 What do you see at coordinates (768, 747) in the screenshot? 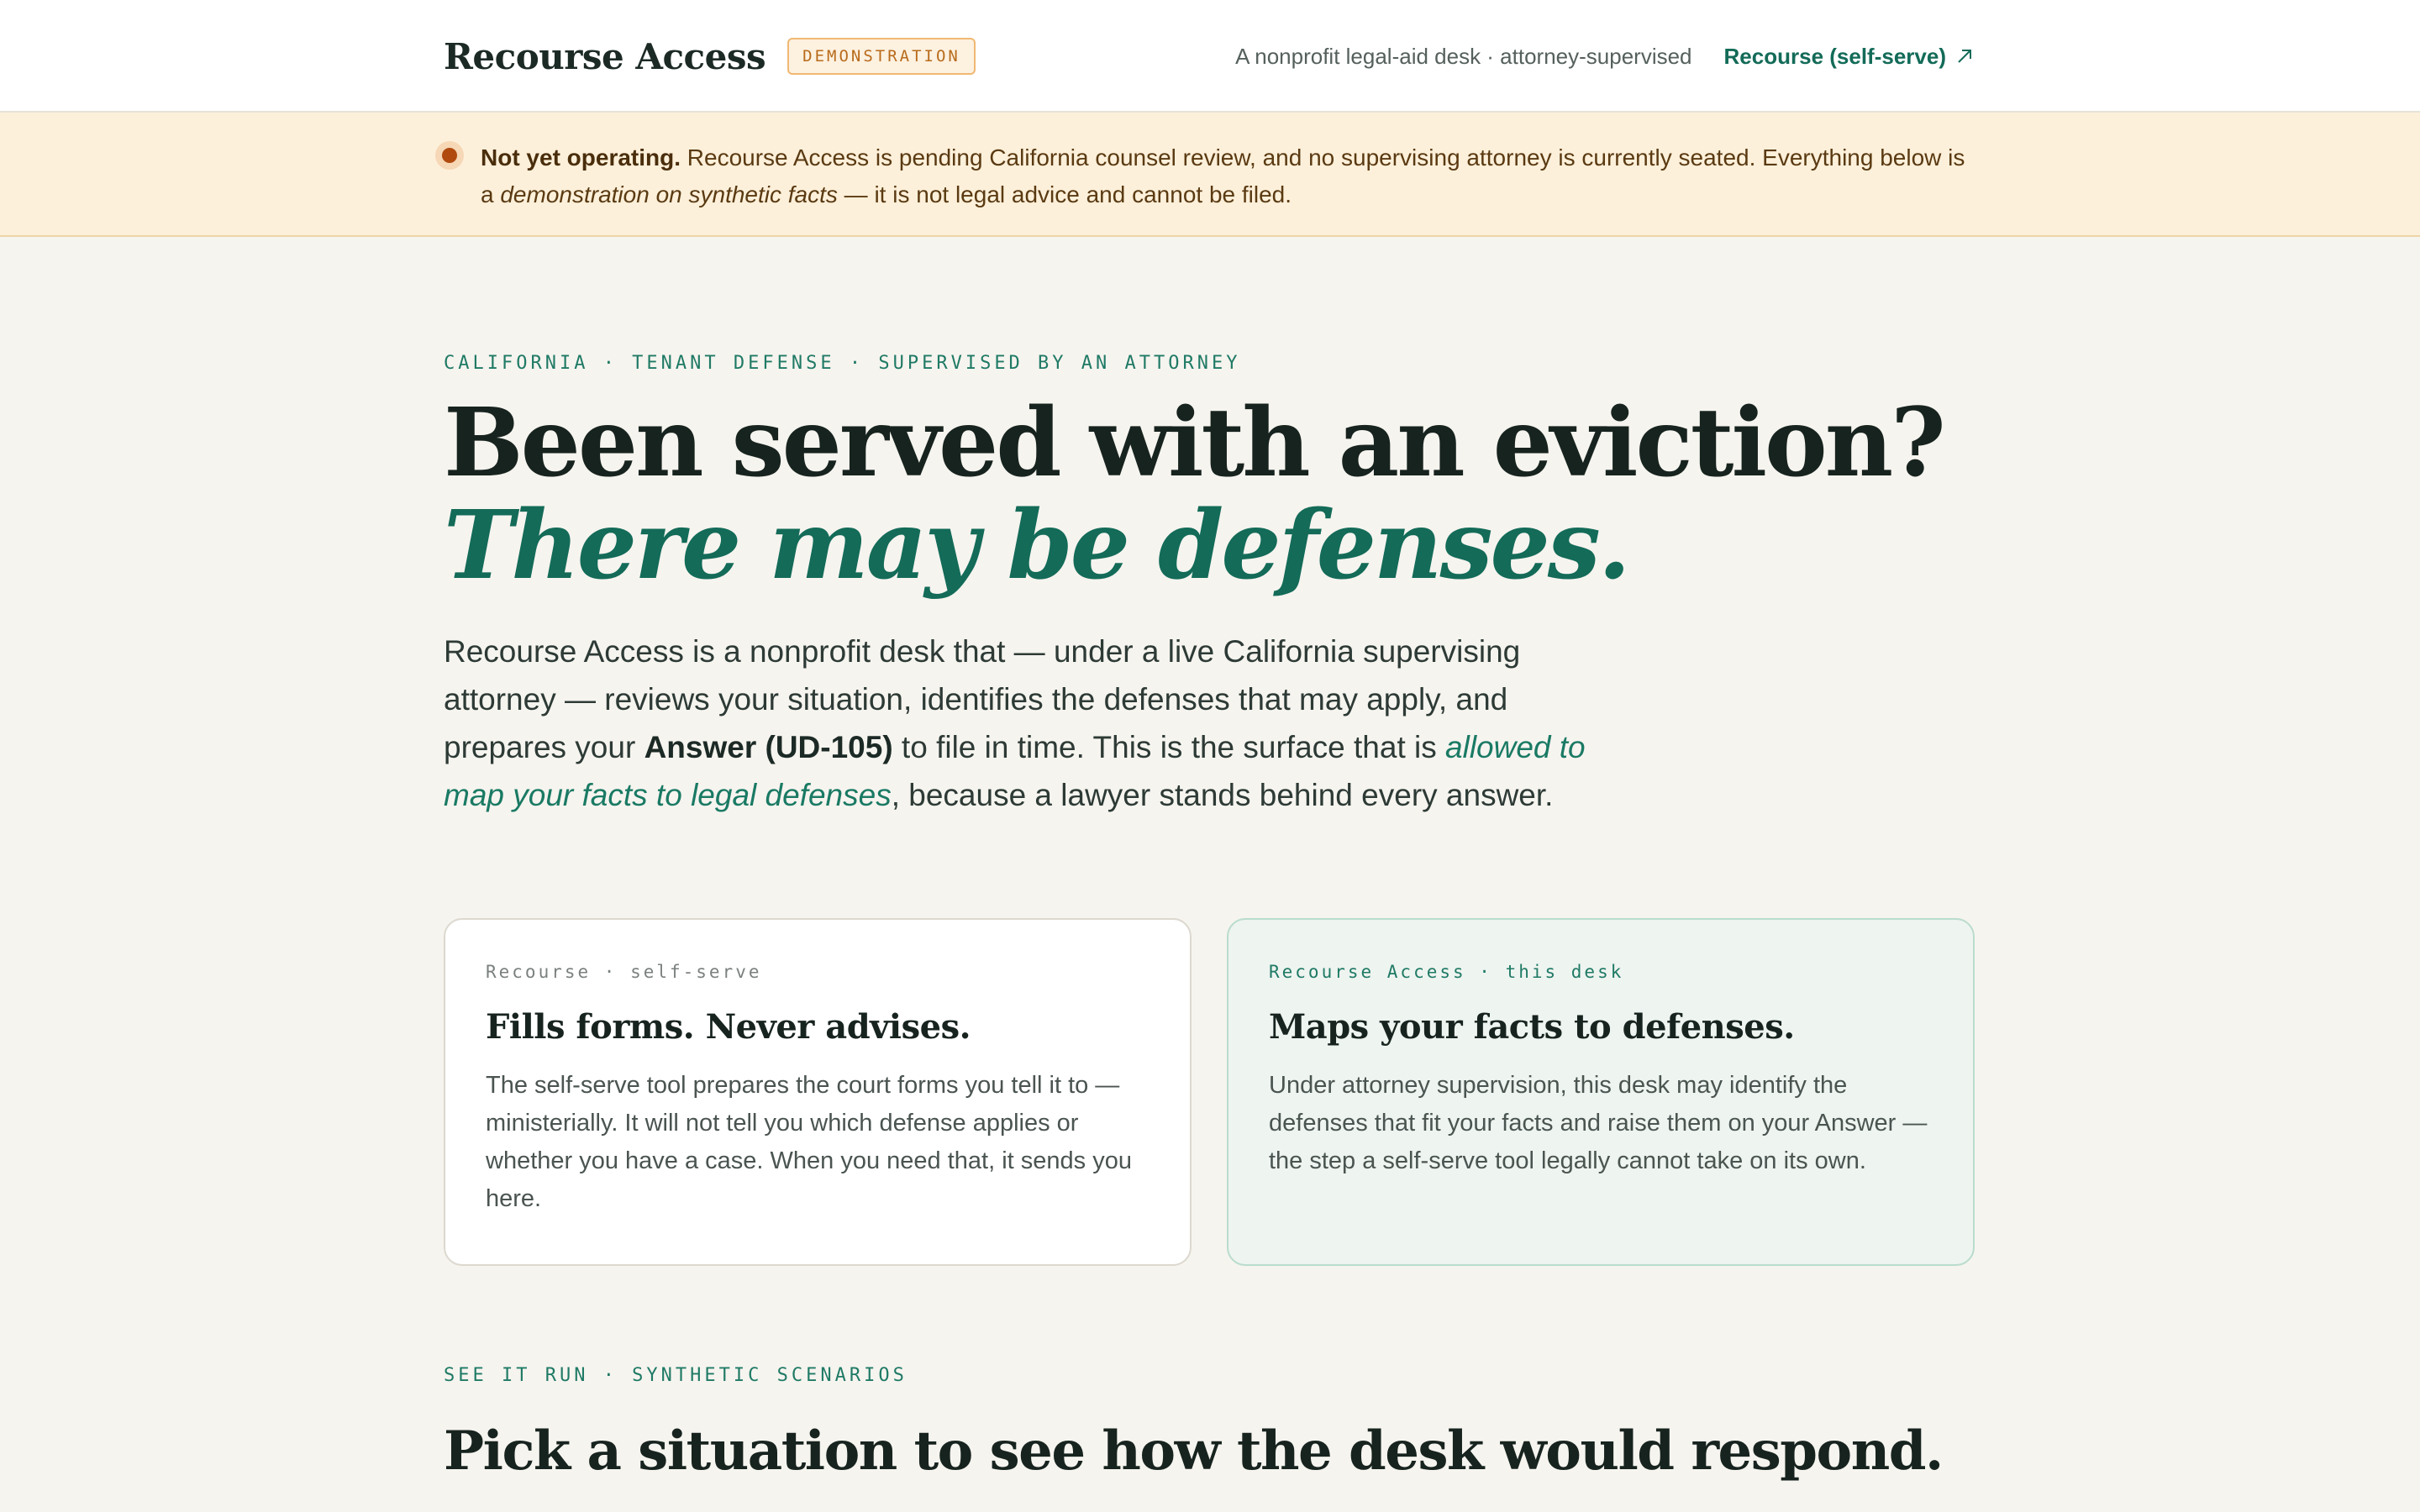
I see `lede-form-name: Answer (UD-105)` at bounding box center [768, 747].